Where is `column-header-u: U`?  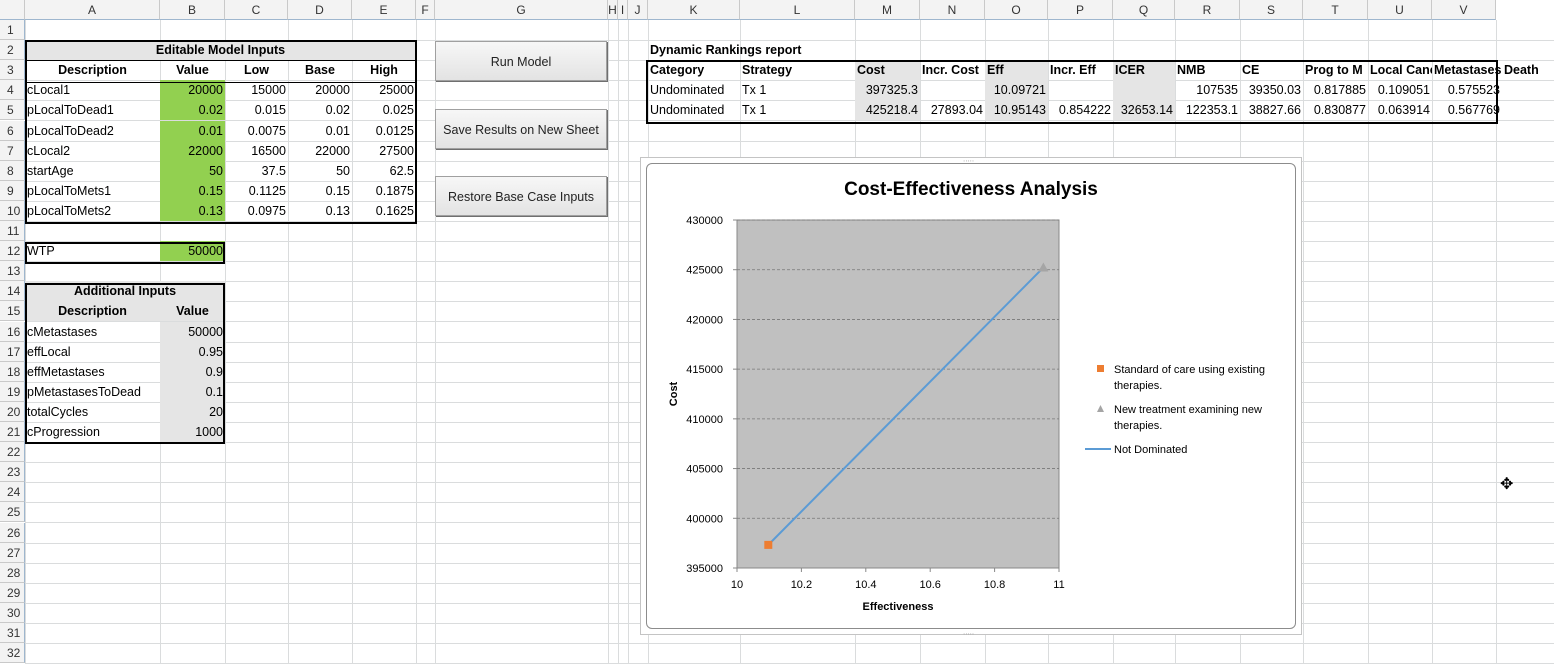
column-header-u: U is located at coordinates (1400, 10).